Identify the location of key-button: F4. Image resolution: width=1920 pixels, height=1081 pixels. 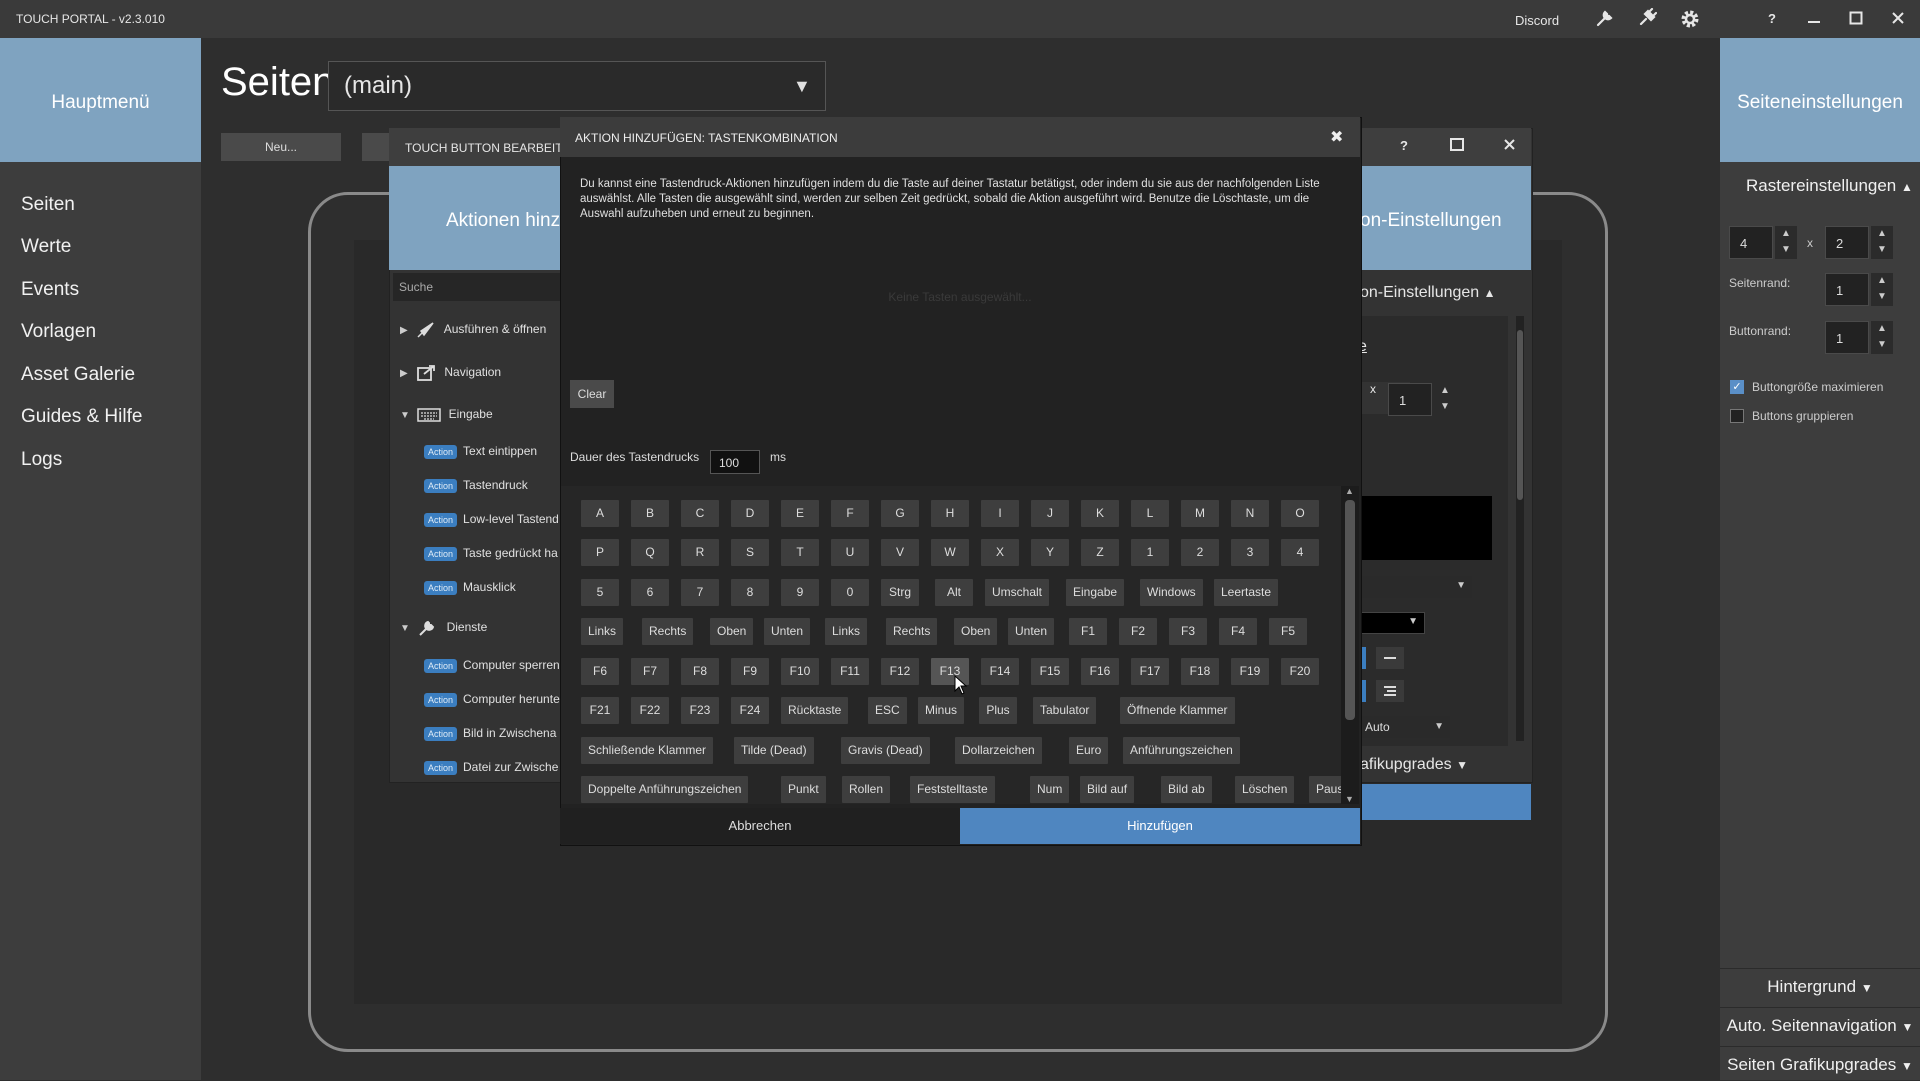
(1238, 631).